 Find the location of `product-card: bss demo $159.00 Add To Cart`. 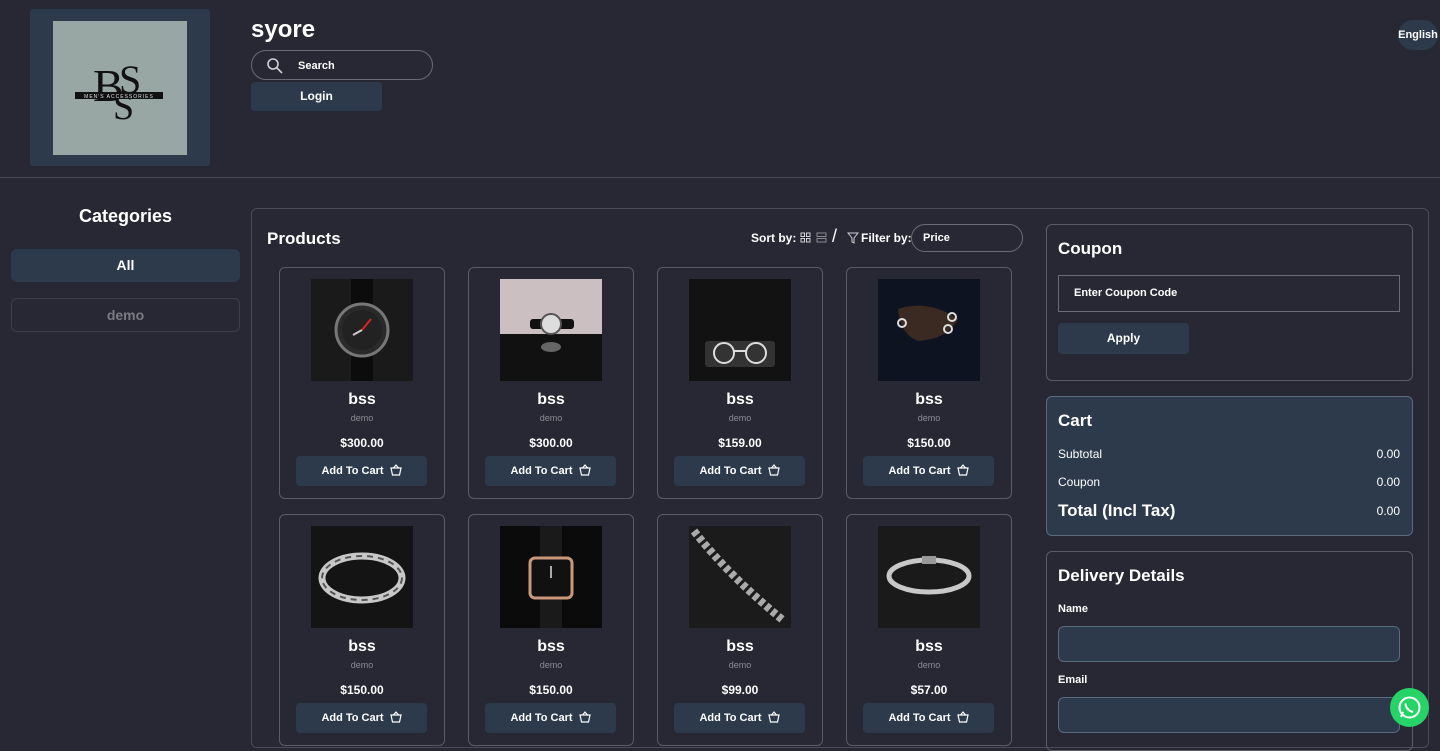

product-card: bss demo $159.00 Add To Cart is located at coordinates (740, 383).